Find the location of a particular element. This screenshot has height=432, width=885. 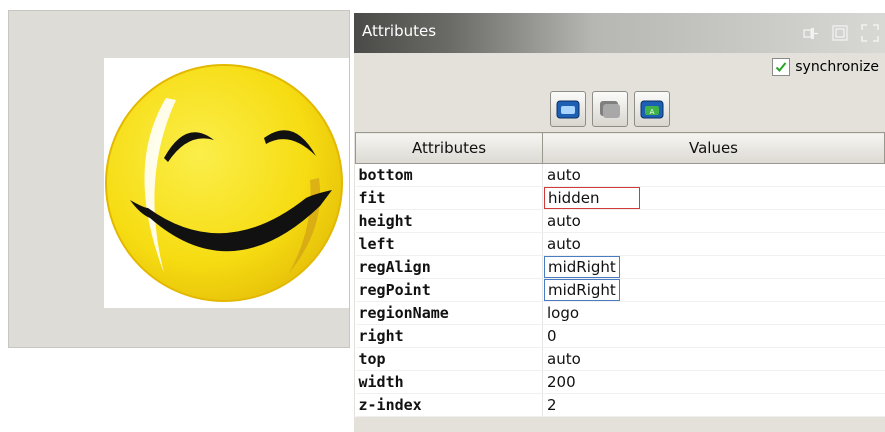

copy-button is located at coordinates (610, 109).